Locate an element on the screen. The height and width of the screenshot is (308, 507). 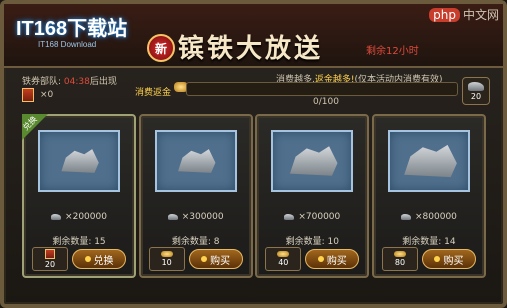
token-count: ×0 is located at coordinates (47, 95).